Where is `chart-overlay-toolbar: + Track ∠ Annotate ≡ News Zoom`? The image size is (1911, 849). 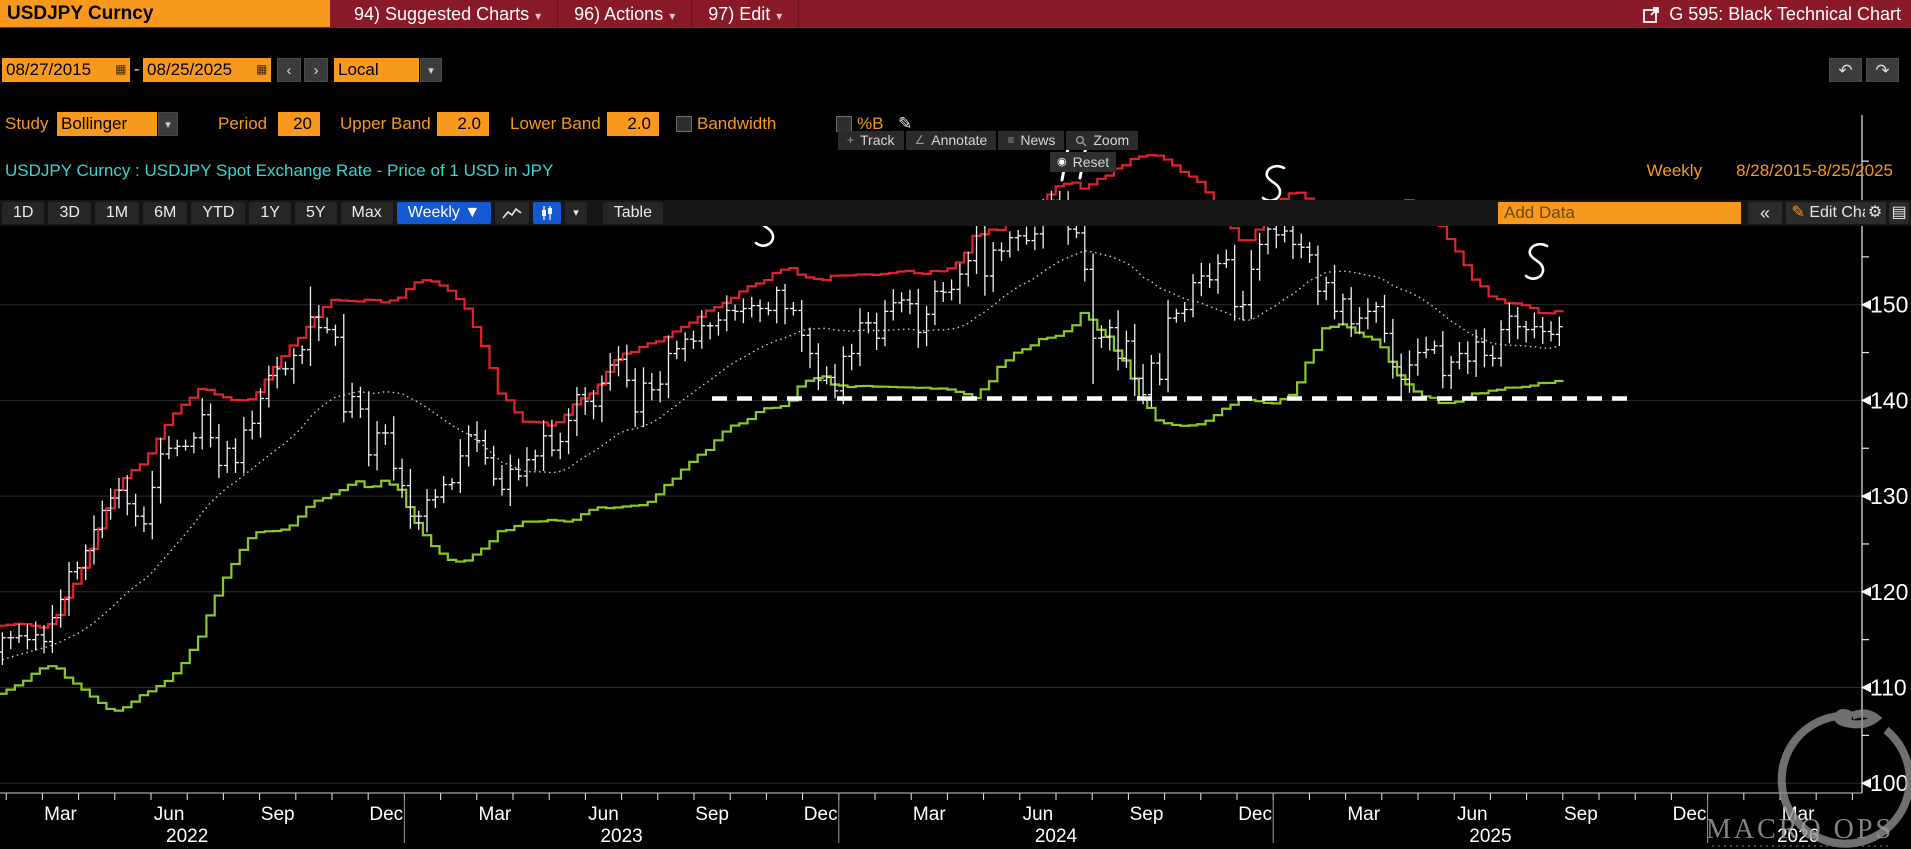 chart-overlay-toolbar: + Track ∠ Annotate ≡ News Zoom is located at coordinates (988, 140).